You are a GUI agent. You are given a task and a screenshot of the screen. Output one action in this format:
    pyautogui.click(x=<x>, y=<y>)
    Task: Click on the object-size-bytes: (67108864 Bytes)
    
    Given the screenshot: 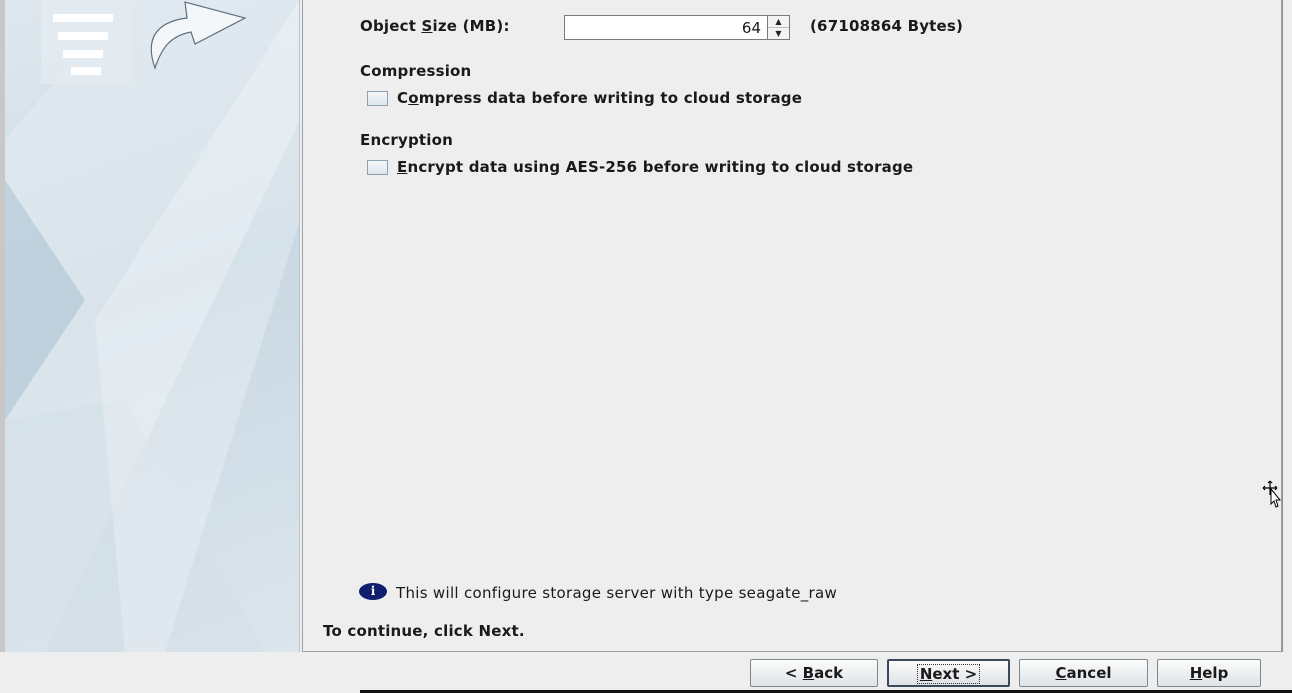 What is the action you would take?
    pyautogui.click(x=887, y=26)
    